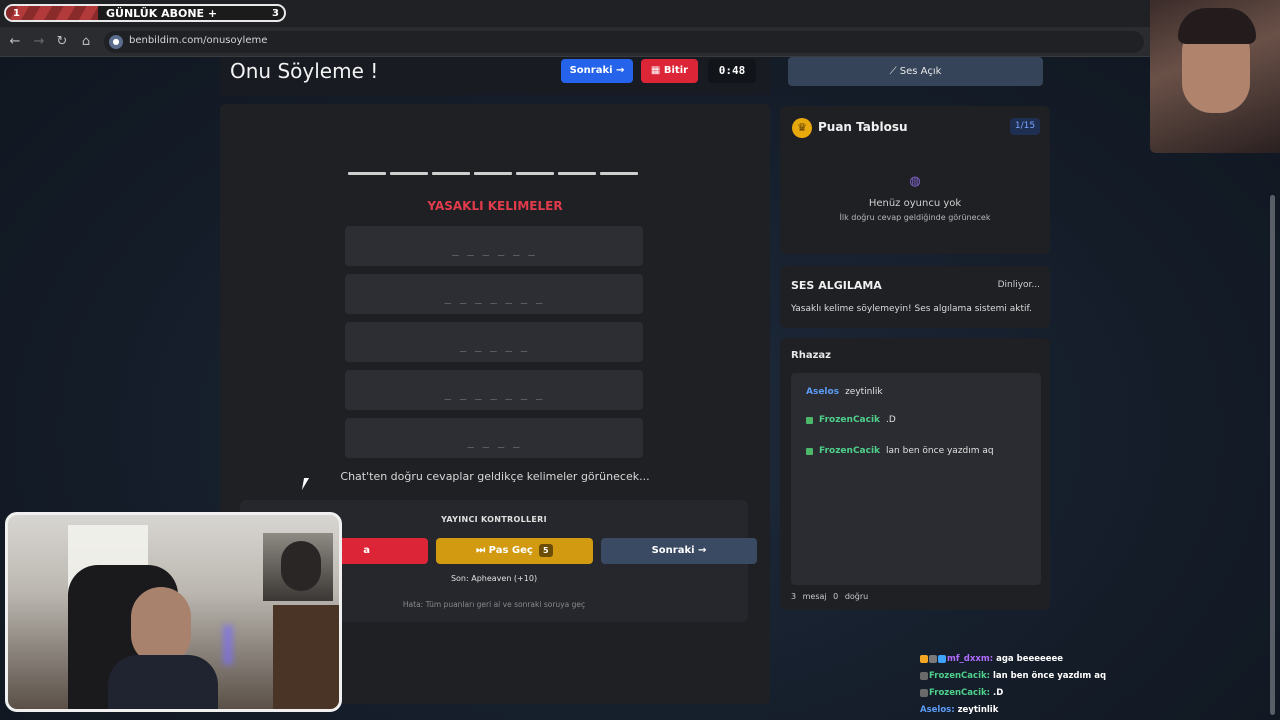 This screenshot has height=720, width=1280. I want to click on no-players-text: Henüz oyuncu yok, so click(915, 203).